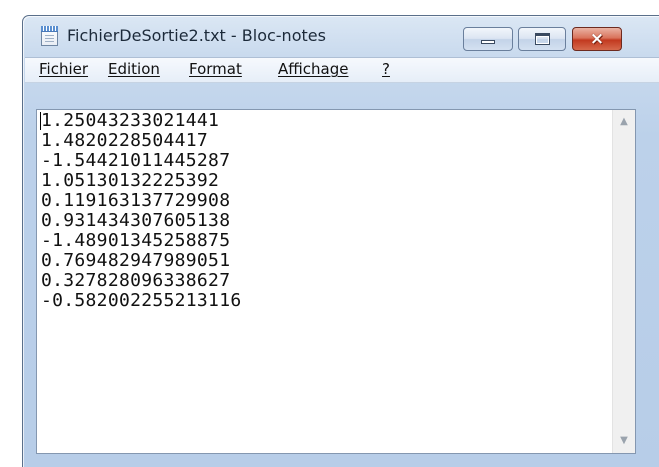 The image size is (659, 467). I want to click on close-icon: ×, so click(597, 39).